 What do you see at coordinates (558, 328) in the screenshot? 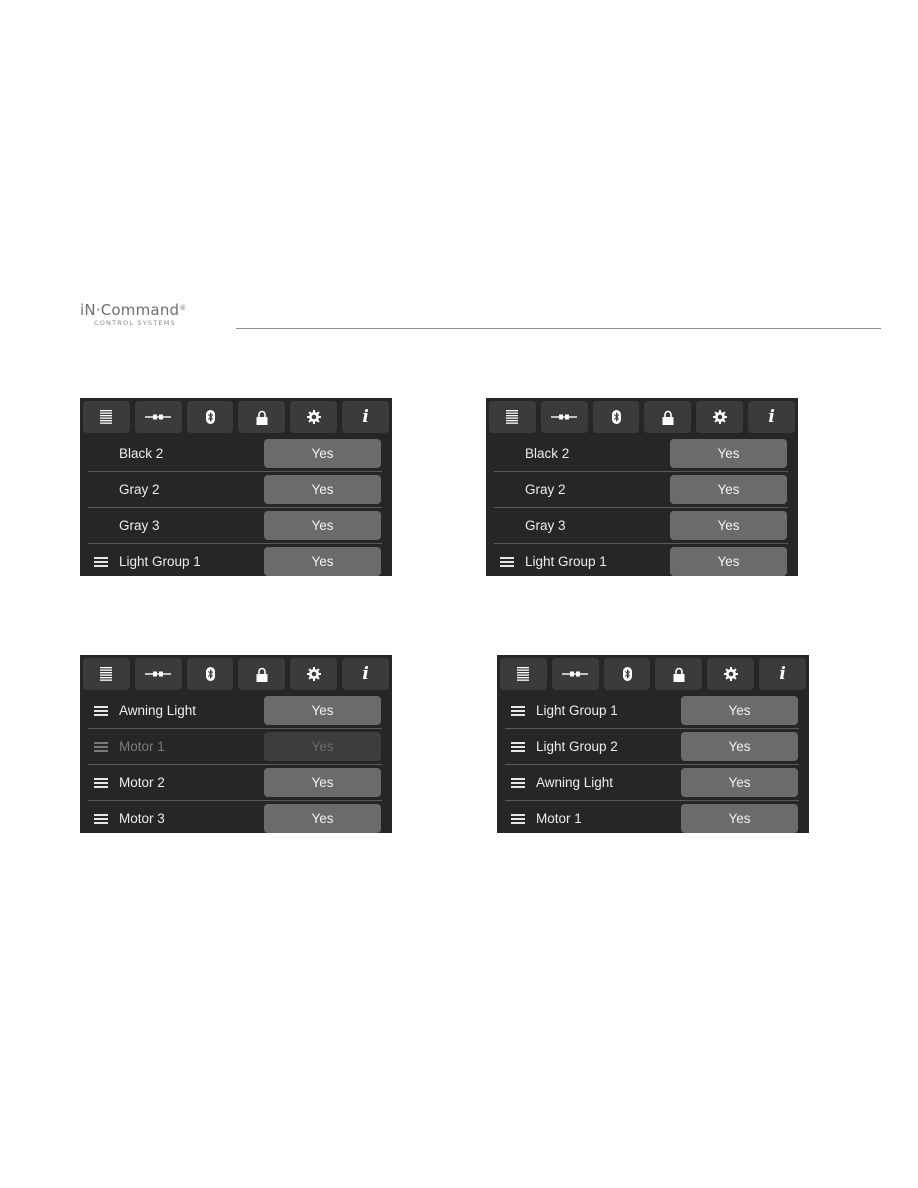
I see `header-divider` at bounding box center [558, 328].